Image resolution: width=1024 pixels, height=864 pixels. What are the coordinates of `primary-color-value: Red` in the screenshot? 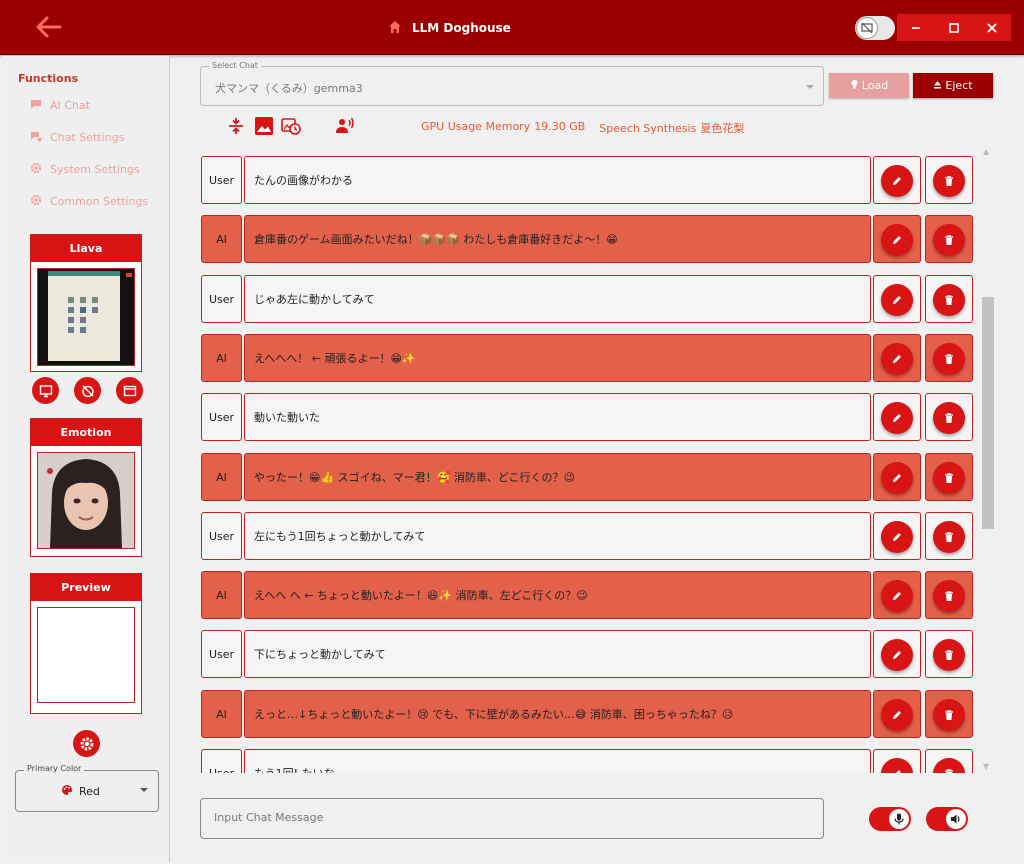 It's located at (80, 791).